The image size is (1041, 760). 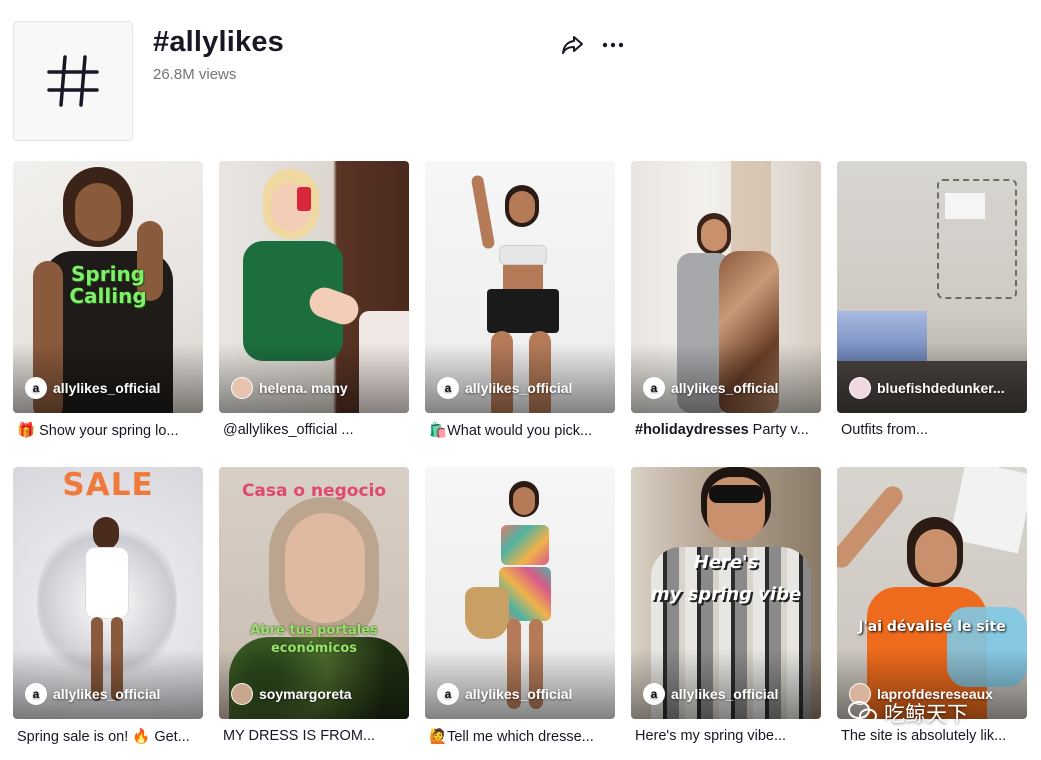 I want to click on overlay-caption: Here's my spring vibe, so click(x=726, y=578).